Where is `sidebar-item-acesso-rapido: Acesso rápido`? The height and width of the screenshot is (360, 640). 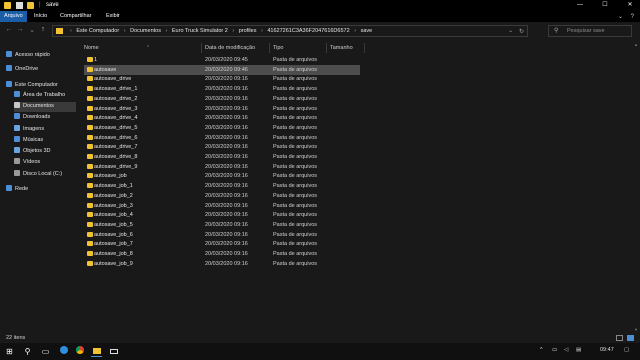 sidebar-item-acesso-rapido: Acesso rápido is located at coordinates (41, 56).